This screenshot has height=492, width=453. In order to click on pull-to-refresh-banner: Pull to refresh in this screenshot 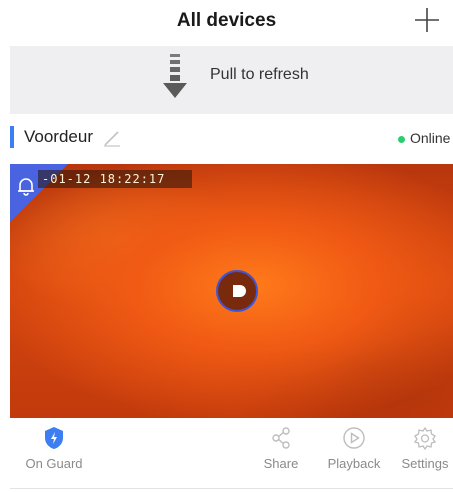, I will do `click(231, 80)`.